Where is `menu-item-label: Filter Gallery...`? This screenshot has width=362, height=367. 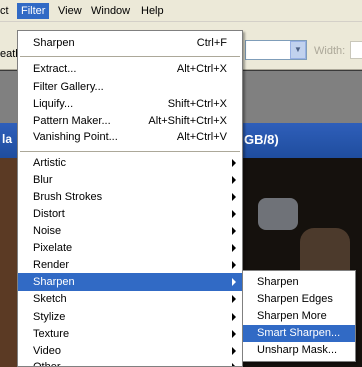
menu-item-label: Filter Gallery... is located at coordinates (68, 87).